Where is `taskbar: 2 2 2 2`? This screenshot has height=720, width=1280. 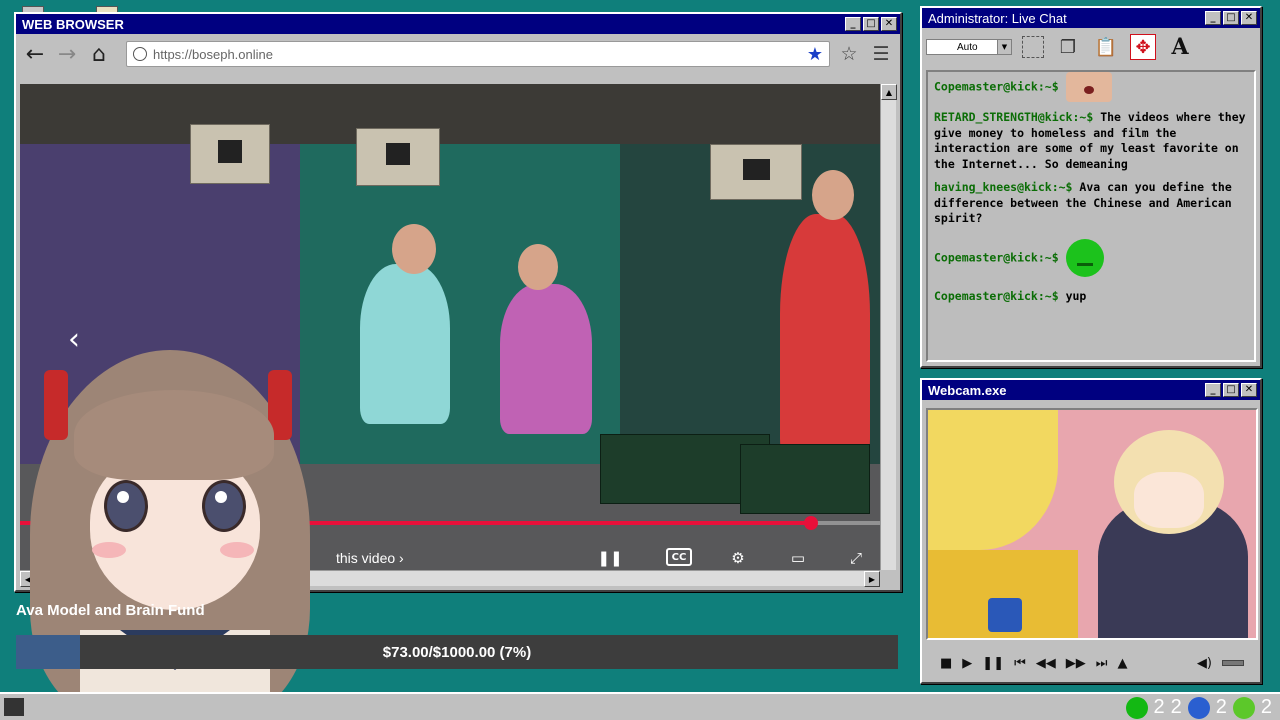
taskbar: 2 2 2 2 is located at coordinates (640, 706).